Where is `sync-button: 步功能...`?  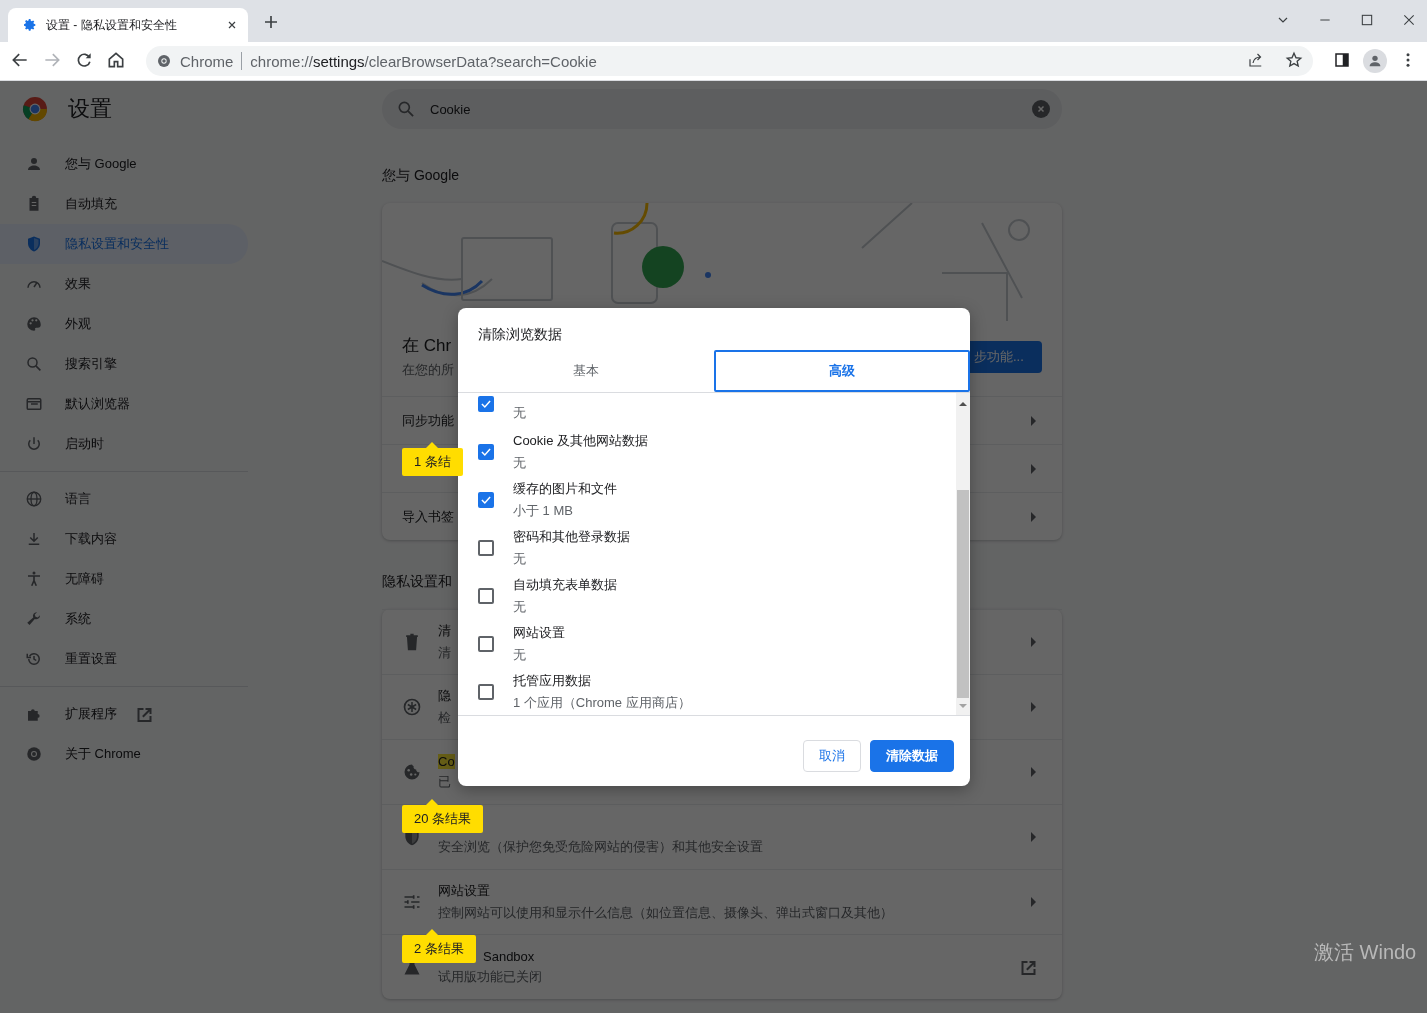 sync-button: 步功能... is located at coordinates (1006, 356).